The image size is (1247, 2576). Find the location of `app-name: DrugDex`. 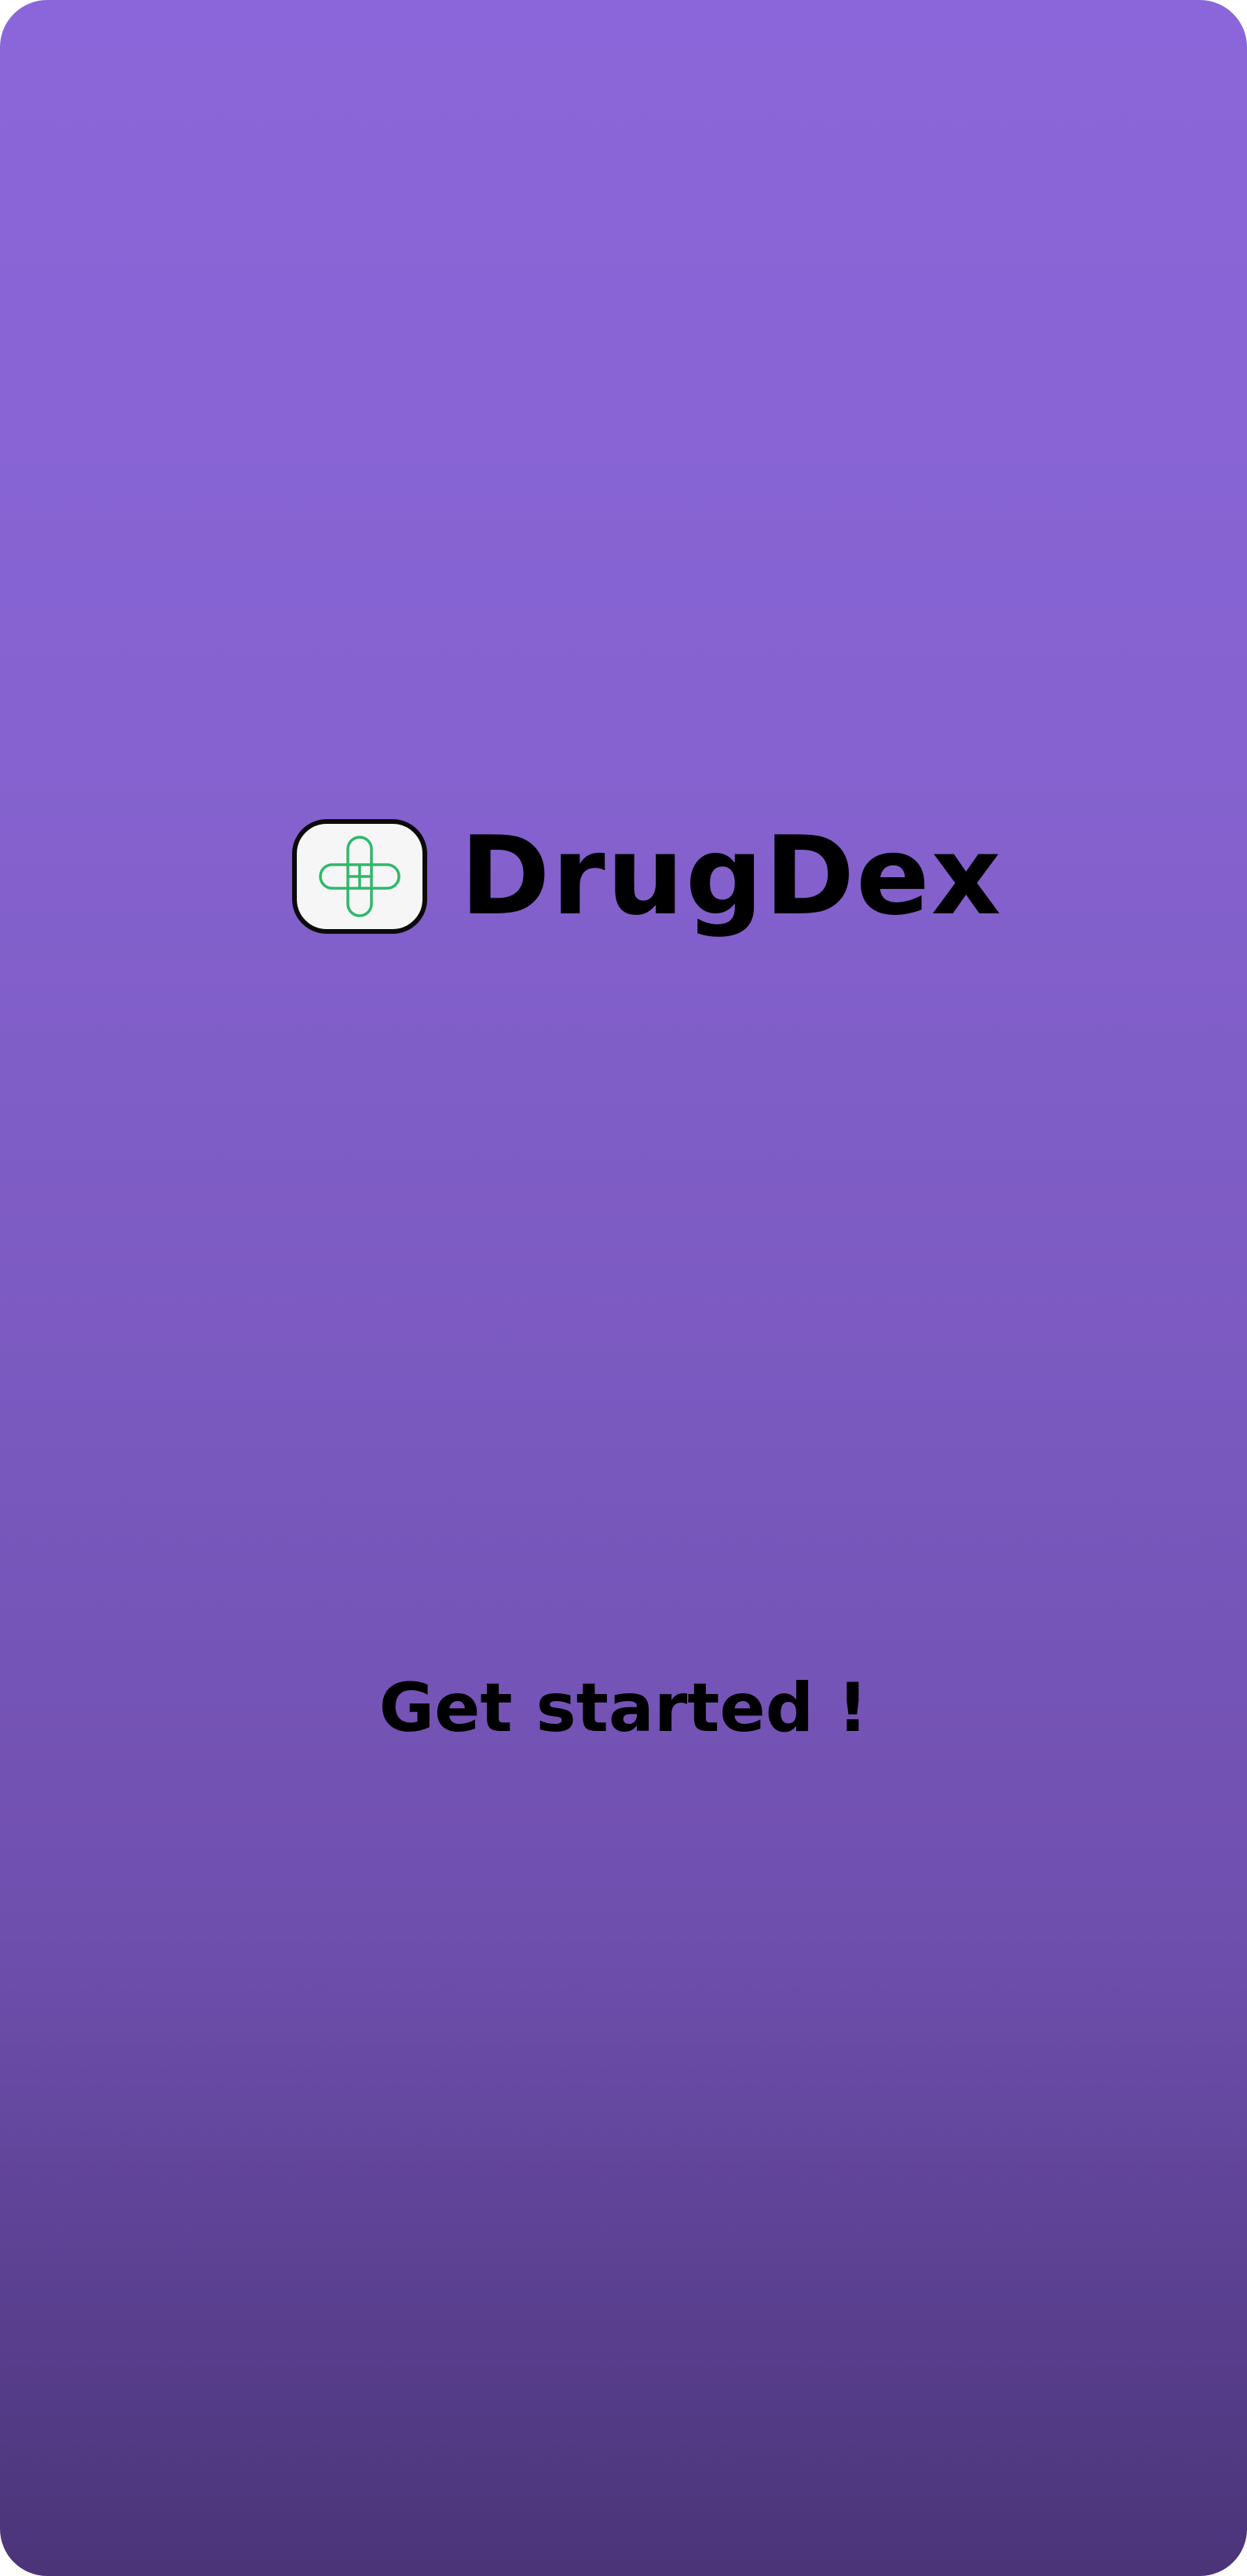

app-name: DrugDex is located at coordinates (731, 876).